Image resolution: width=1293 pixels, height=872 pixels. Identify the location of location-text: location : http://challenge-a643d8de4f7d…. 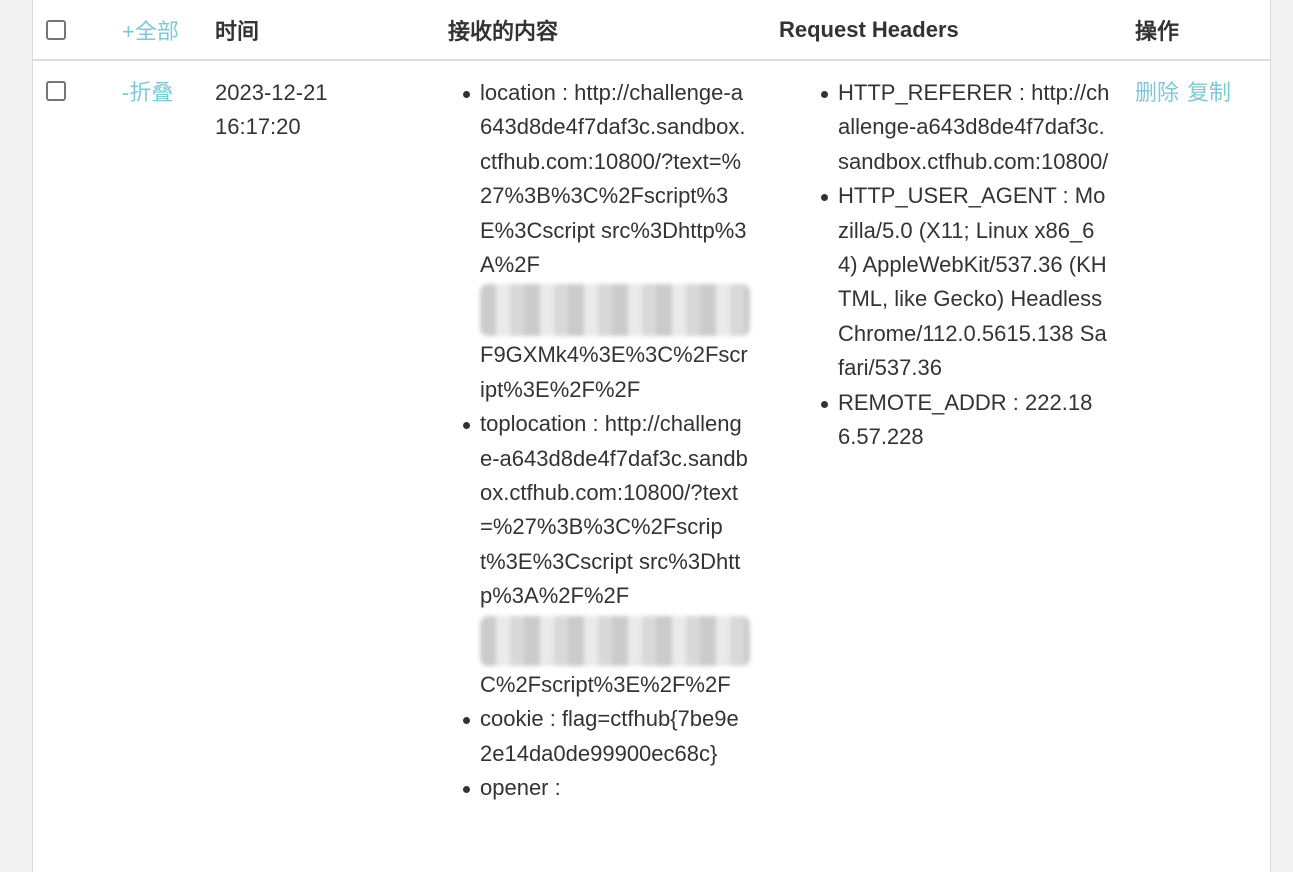
(613, 179).